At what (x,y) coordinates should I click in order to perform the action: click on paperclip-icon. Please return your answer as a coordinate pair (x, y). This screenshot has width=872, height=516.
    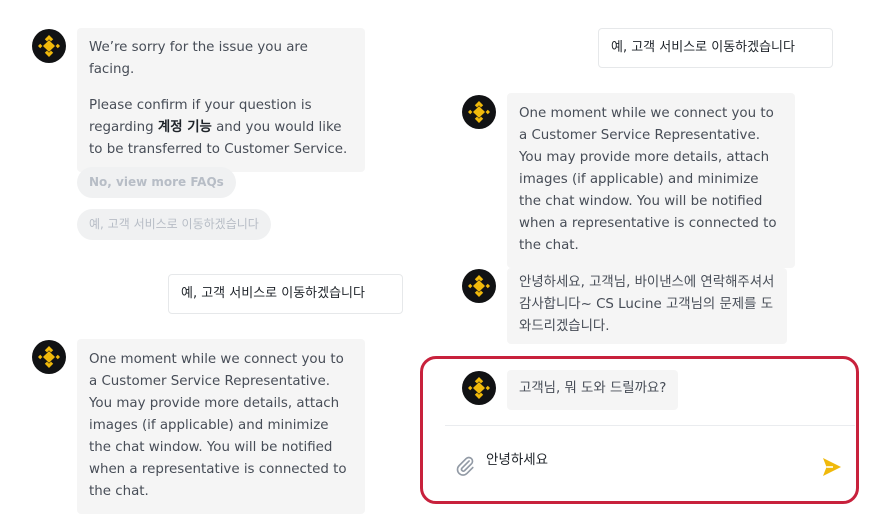
    Looking at the image, I should click on (465, 466).